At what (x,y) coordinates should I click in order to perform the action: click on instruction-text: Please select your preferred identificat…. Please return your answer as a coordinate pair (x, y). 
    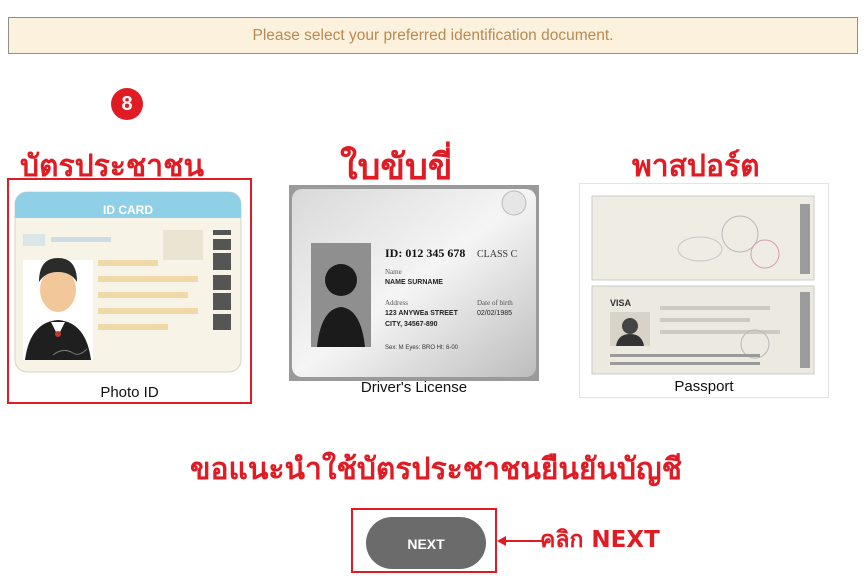
    Looking at the image, I should click on (433, 35).